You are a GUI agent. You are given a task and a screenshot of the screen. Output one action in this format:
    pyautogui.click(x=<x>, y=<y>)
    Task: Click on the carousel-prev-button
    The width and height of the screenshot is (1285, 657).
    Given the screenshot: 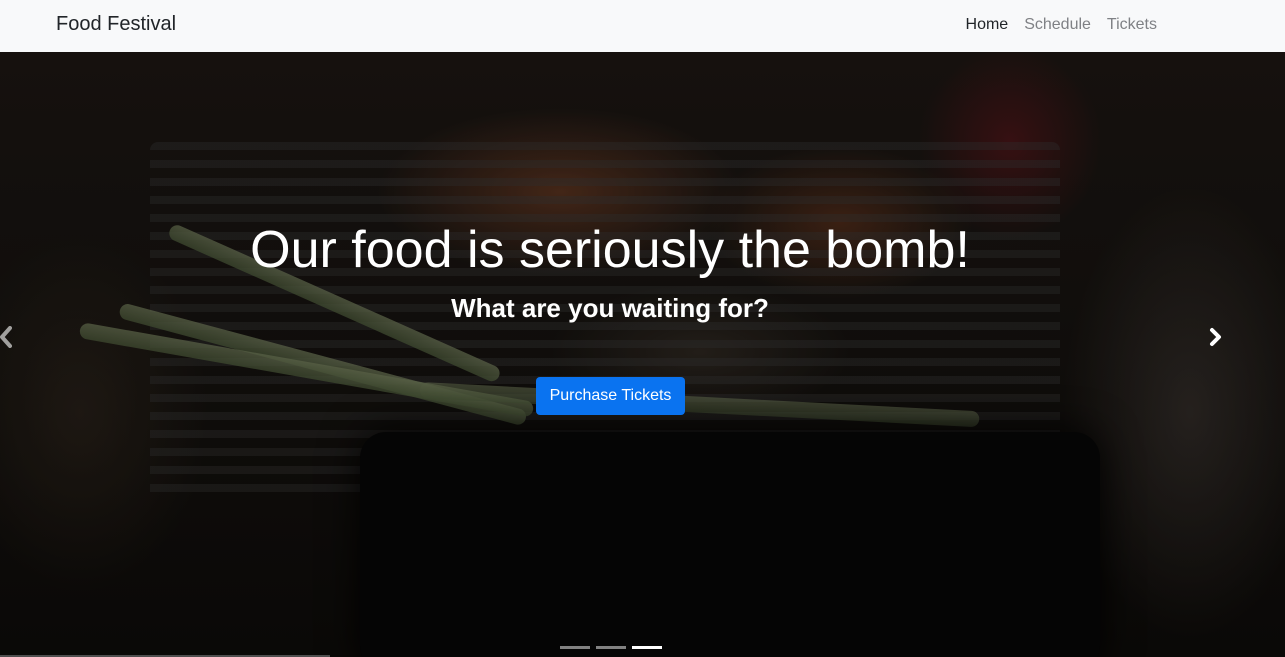 What is the action you would take?
    pyautogui.click(x=9, y=337)
    